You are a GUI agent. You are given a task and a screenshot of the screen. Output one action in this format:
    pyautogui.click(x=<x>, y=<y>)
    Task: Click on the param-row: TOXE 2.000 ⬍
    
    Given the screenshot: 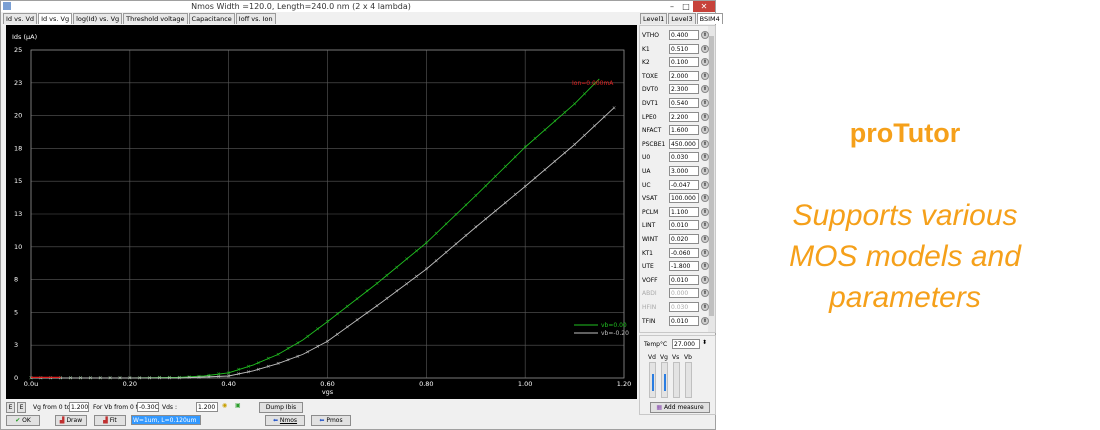 What is the action you would take?
    pyautogui.click(x=678, y=76)
    